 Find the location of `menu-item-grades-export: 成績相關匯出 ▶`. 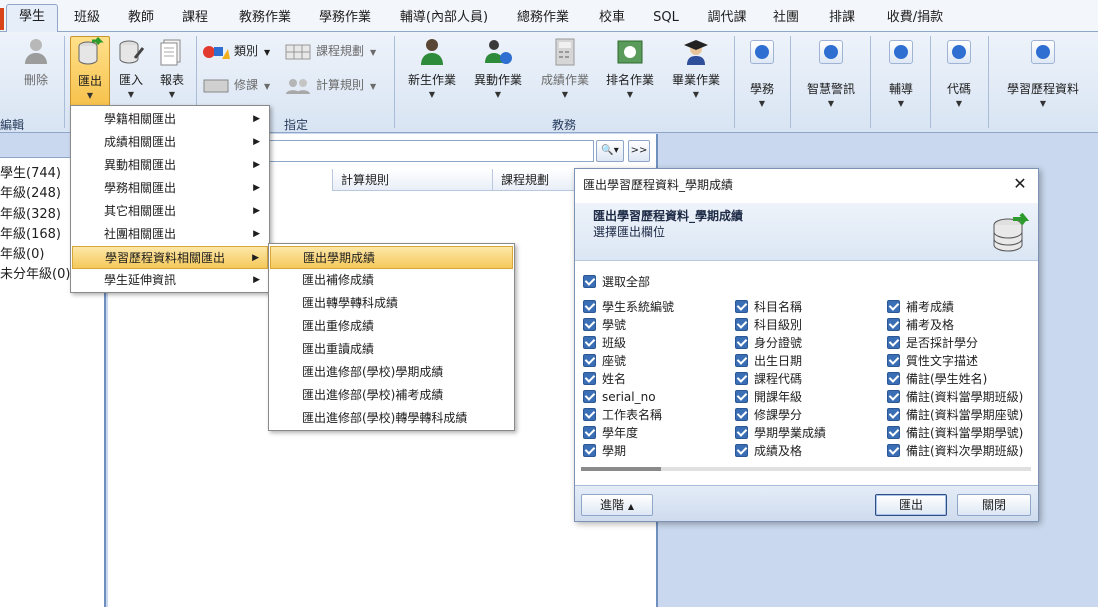

menu-item-grades-export: 成績相關匯出 ▶ is located at coordinates (170, 142).